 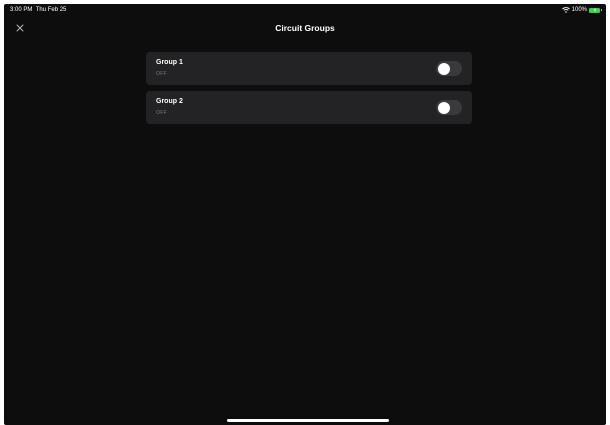 What do you see at coordinates (309, 68) in the screenshot?
I see `circuit-group-card-1: Group 1 OFF` at bounding box center [309, 68].